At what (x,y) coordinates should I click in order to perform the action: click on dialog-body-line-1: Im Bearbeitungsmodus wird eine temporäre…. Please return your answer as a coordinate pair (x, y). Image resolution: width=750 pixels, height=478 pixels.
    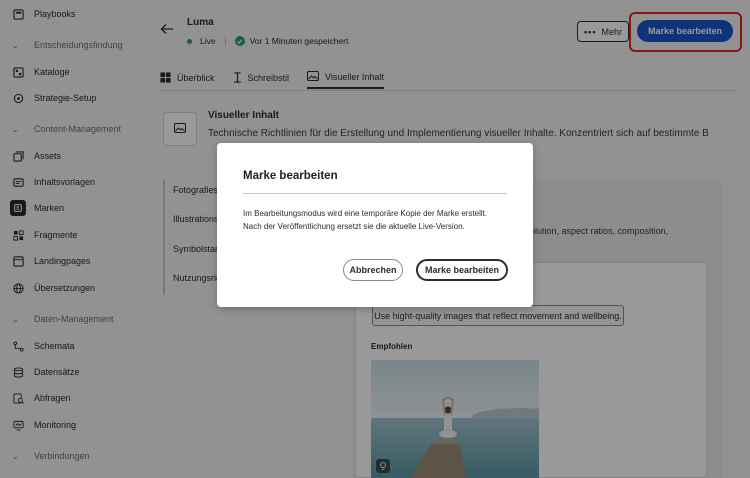
    Looking at the image, I should click on (365, 213).